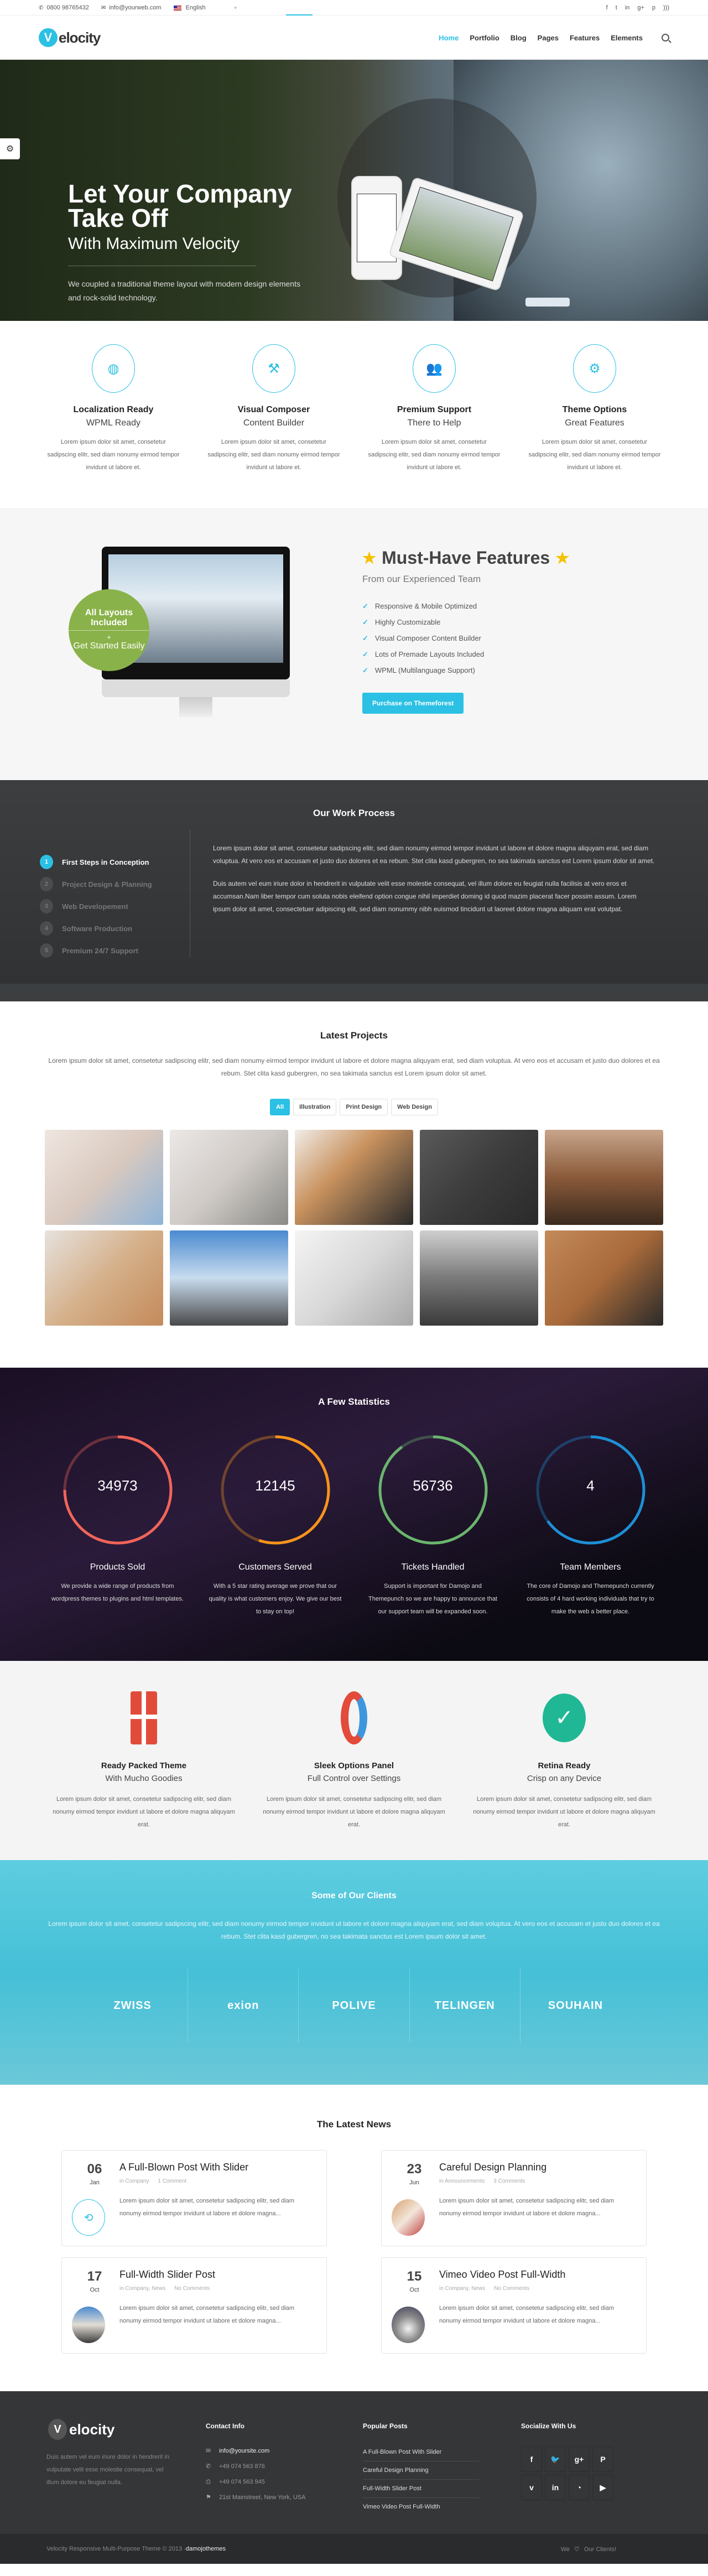 Image resolution: width=708 pixels, height=2576 pixels. What do you see at coordinates (616, 7) in the screenshot?
I see `twitter-icon: t` at bounding box center [616, 7].